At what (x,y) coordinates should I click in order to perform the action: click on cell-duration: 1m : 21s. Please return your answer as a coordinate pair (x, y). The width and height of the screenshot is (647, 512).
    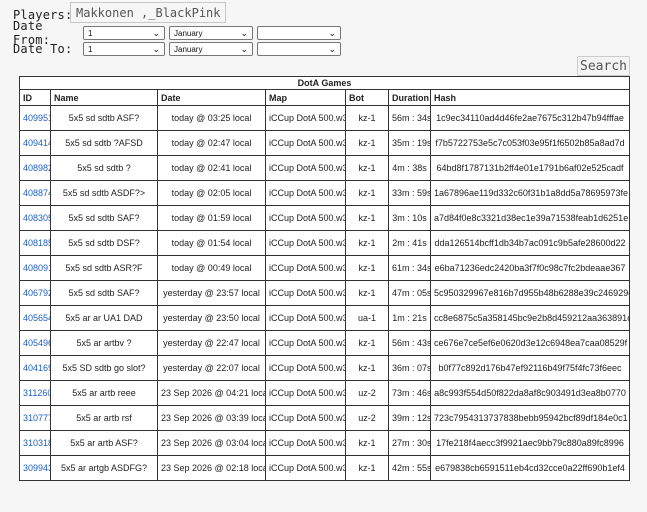
    Looking at the image, I should click on (409, 318).